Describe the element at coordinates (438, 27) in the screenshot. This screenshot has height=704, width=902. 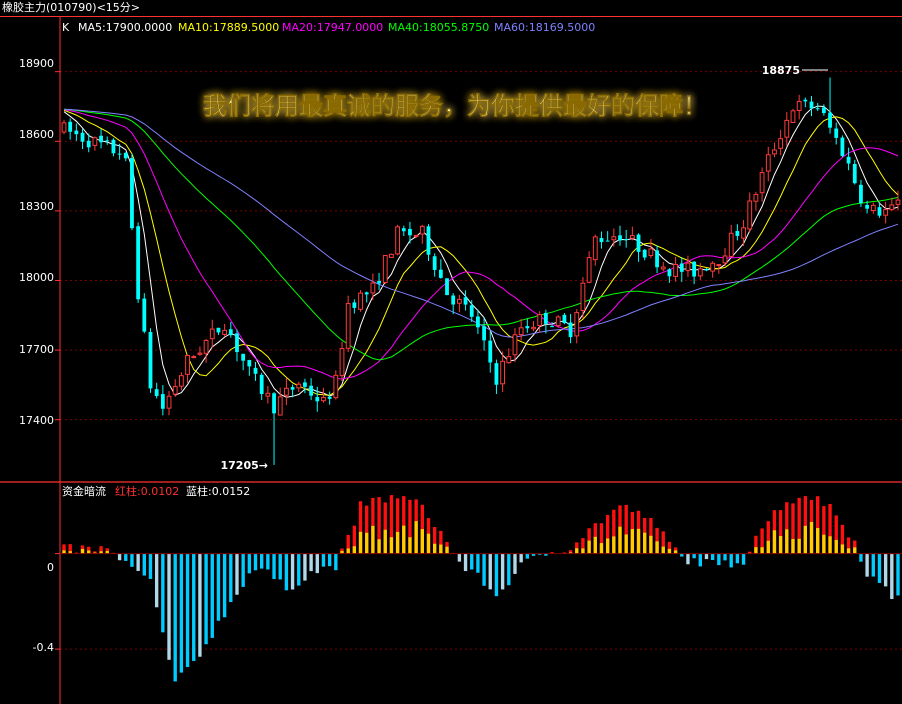
I see `ma40-legend: MA40:18055.8750` at that location.